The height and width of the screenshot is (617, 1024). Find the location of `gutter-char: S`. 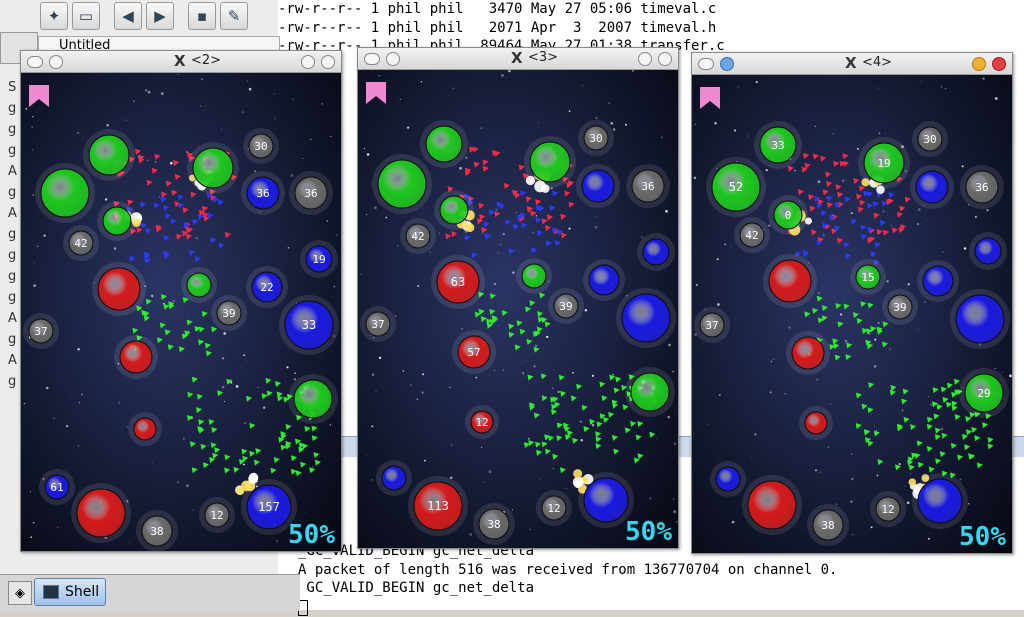

gutter-char: S is located at coordinates (10, 90).